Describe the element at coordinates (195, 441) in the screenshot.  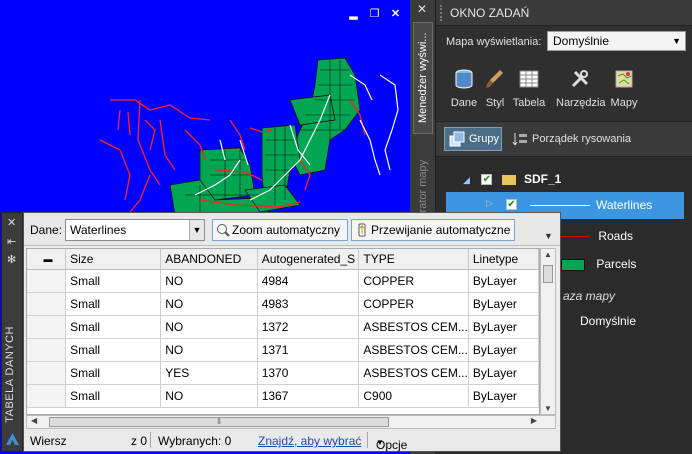
I see `selected-count: Wybranych: 0` at that location.